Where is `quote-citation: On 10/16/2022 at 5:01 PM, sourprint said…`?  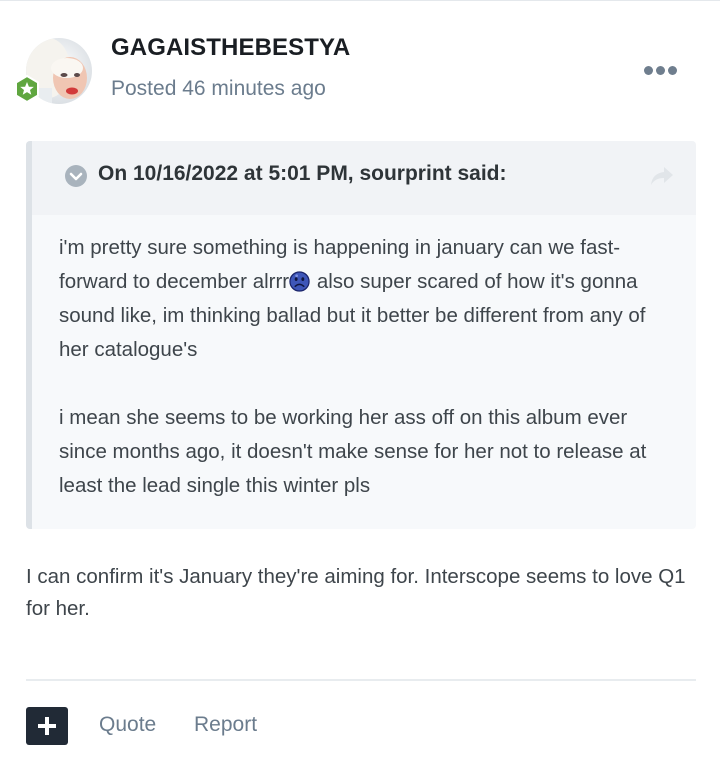 quote-citation: On 10/16/2022 at 5:01 PM, sourprint said… is located at coordinates (302, 174).